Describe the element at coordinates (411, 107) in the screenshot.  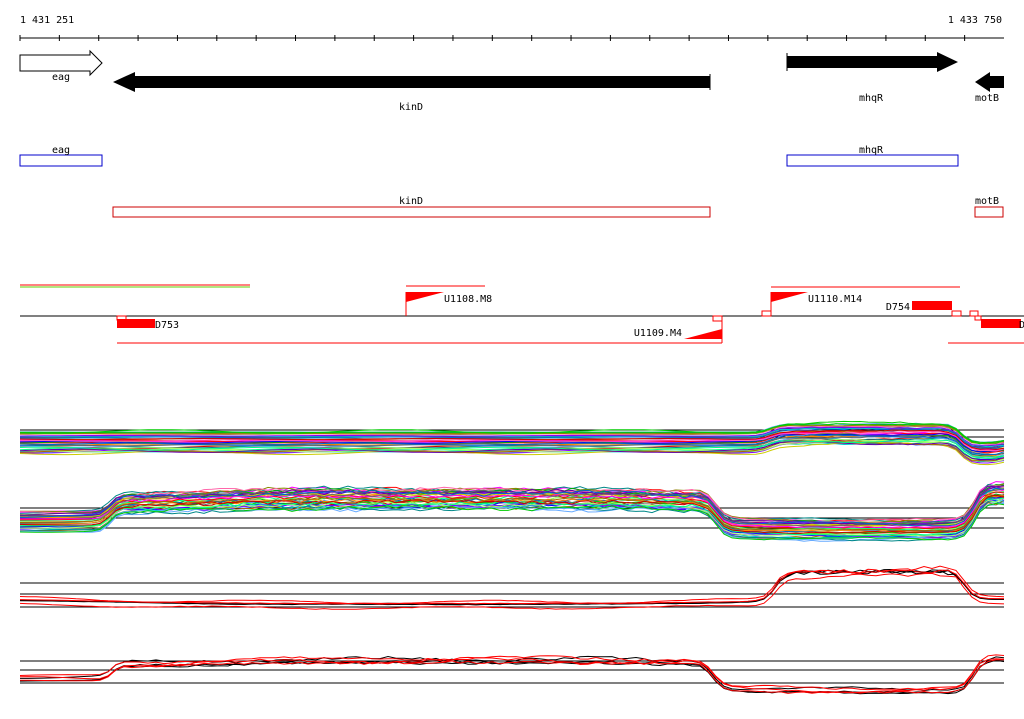
I see `gene-label-kinD: kinD` at that location.